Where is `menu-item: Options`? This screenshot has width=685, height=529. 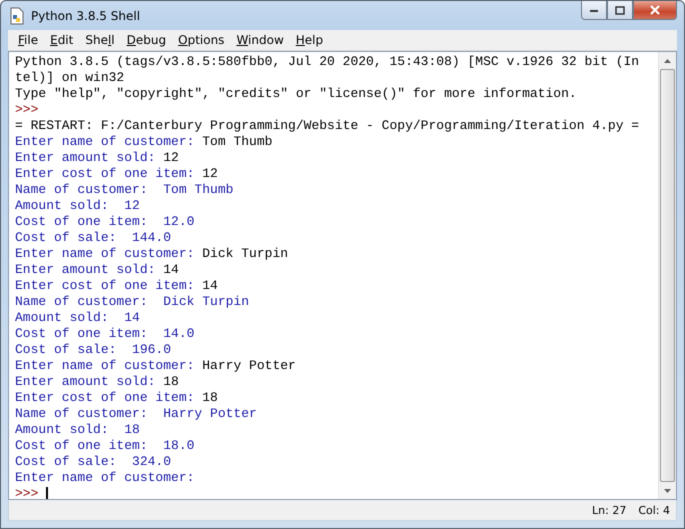
menu-item: Options is located at coordinates (201, 40).